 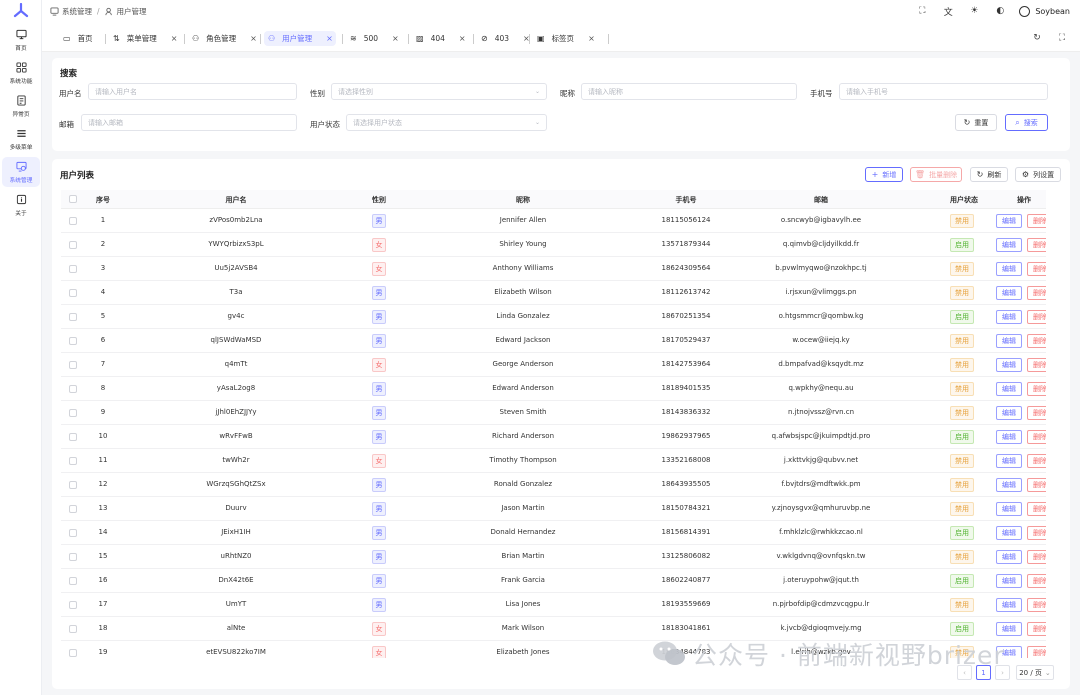 I want to click on tab-5: ▨ 404 ×, so click(x=439, y=38).